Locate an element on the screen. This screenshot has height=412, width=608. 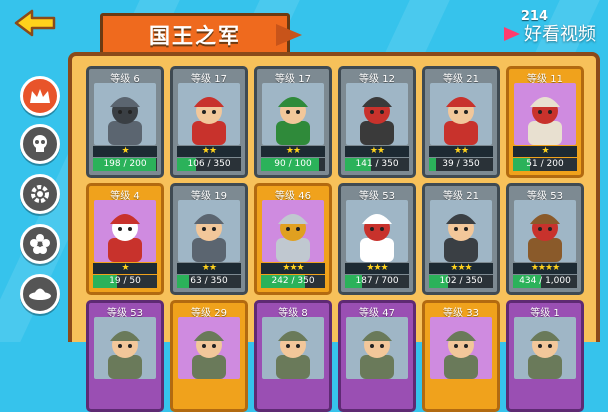
ufo-icon is located at coordinates (40, 294).